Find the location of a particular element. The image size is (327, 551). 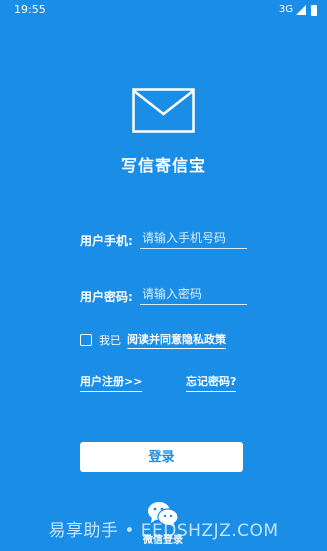

register-link: 用户注册>> is located at coordinates (111, 382).